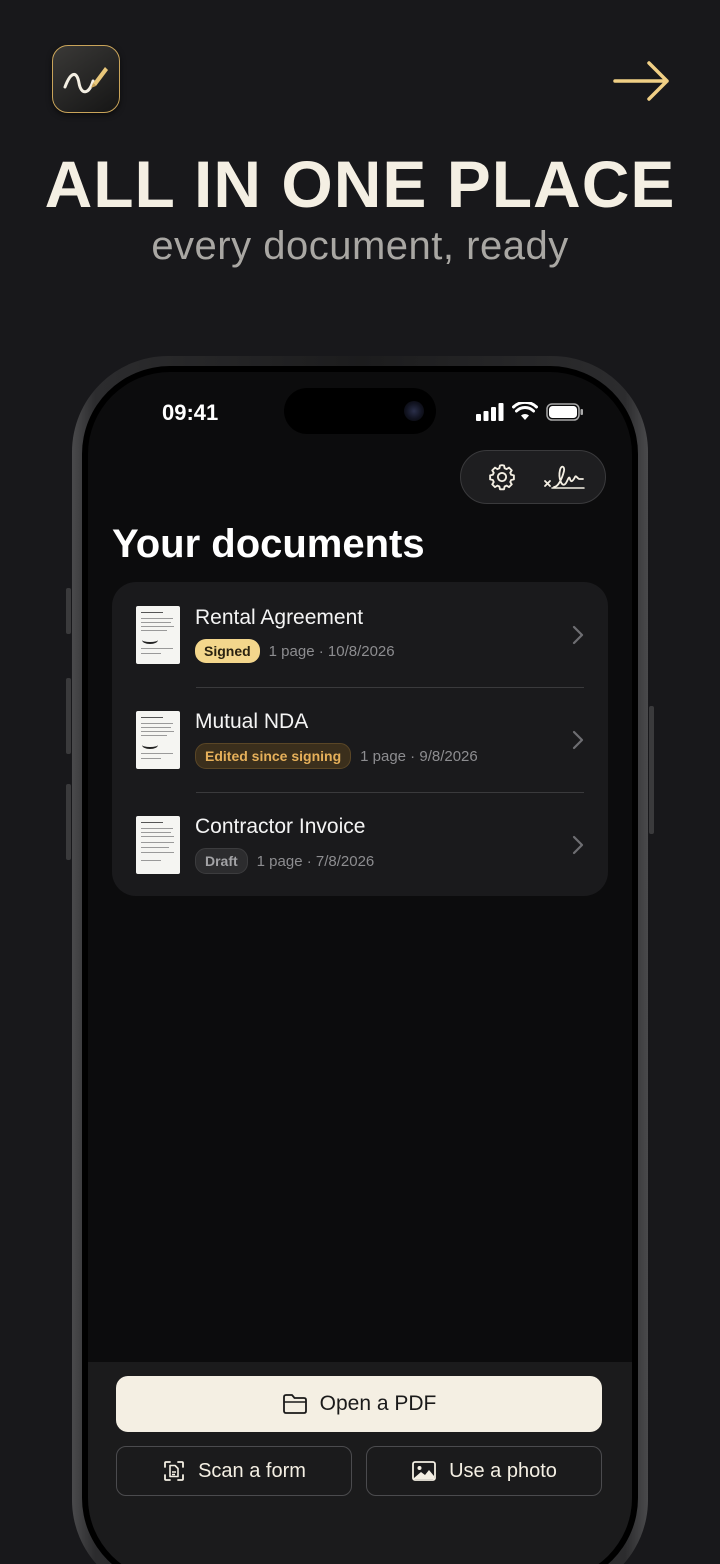  What do you see at coordinates (273, 756) in the screenshot?
I see `status-badge: Edited since signing` at bounding box center [273, 756].